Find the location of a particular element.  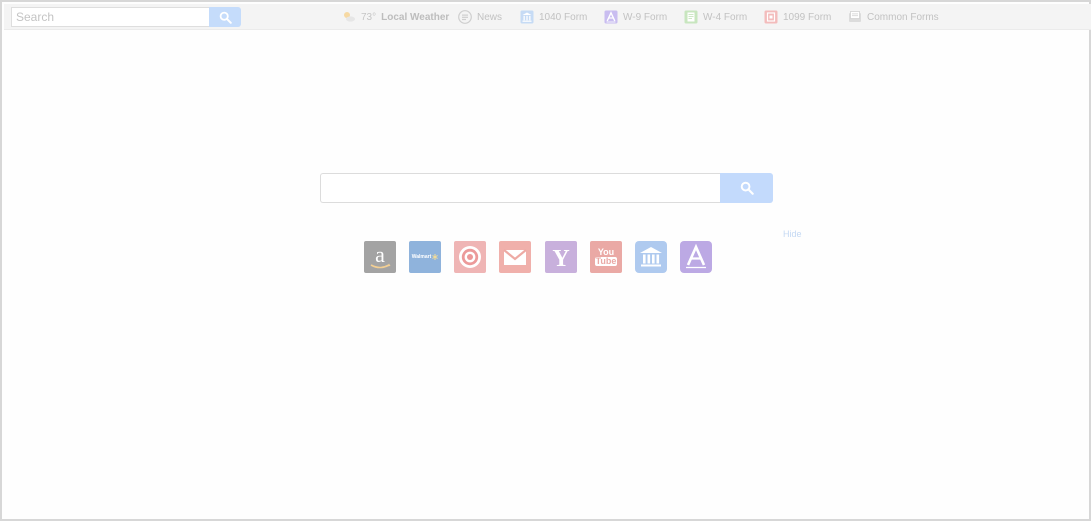

w9-form-label: W-9 Form is located at coordinates (645, 17).